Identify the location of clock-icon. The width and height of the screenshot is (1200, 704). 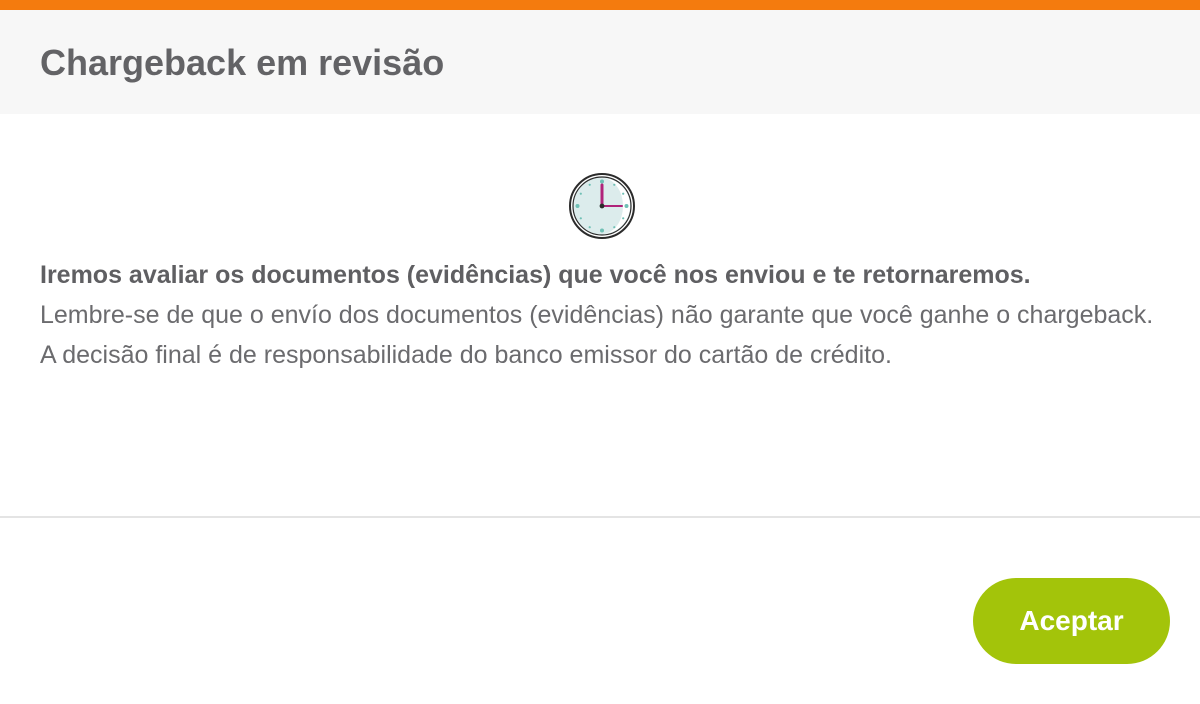
(602, 206).